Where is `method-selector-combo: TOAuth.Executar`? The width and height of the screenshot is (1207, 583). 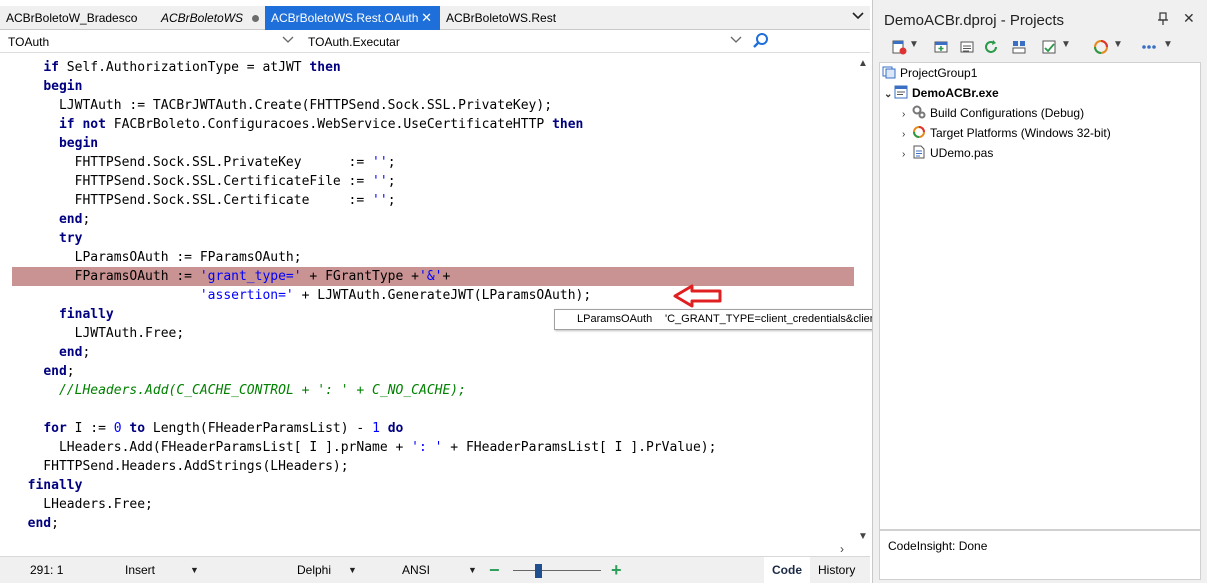 method-selector-combo: TOAuth.Executar is located at coordinates (524, 42).